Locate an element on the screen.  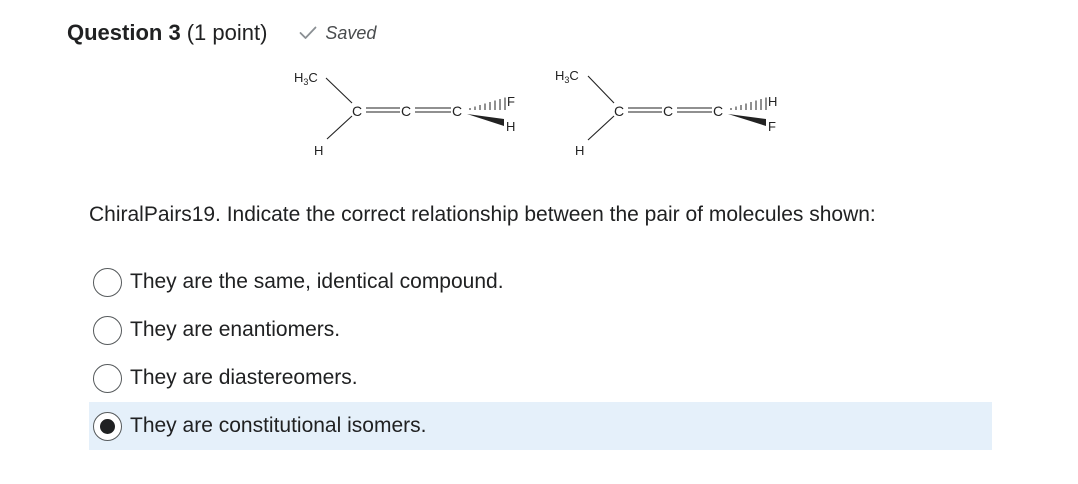
question-header: Question 3 (1 point) Saved is located at coordinates (221, 33).